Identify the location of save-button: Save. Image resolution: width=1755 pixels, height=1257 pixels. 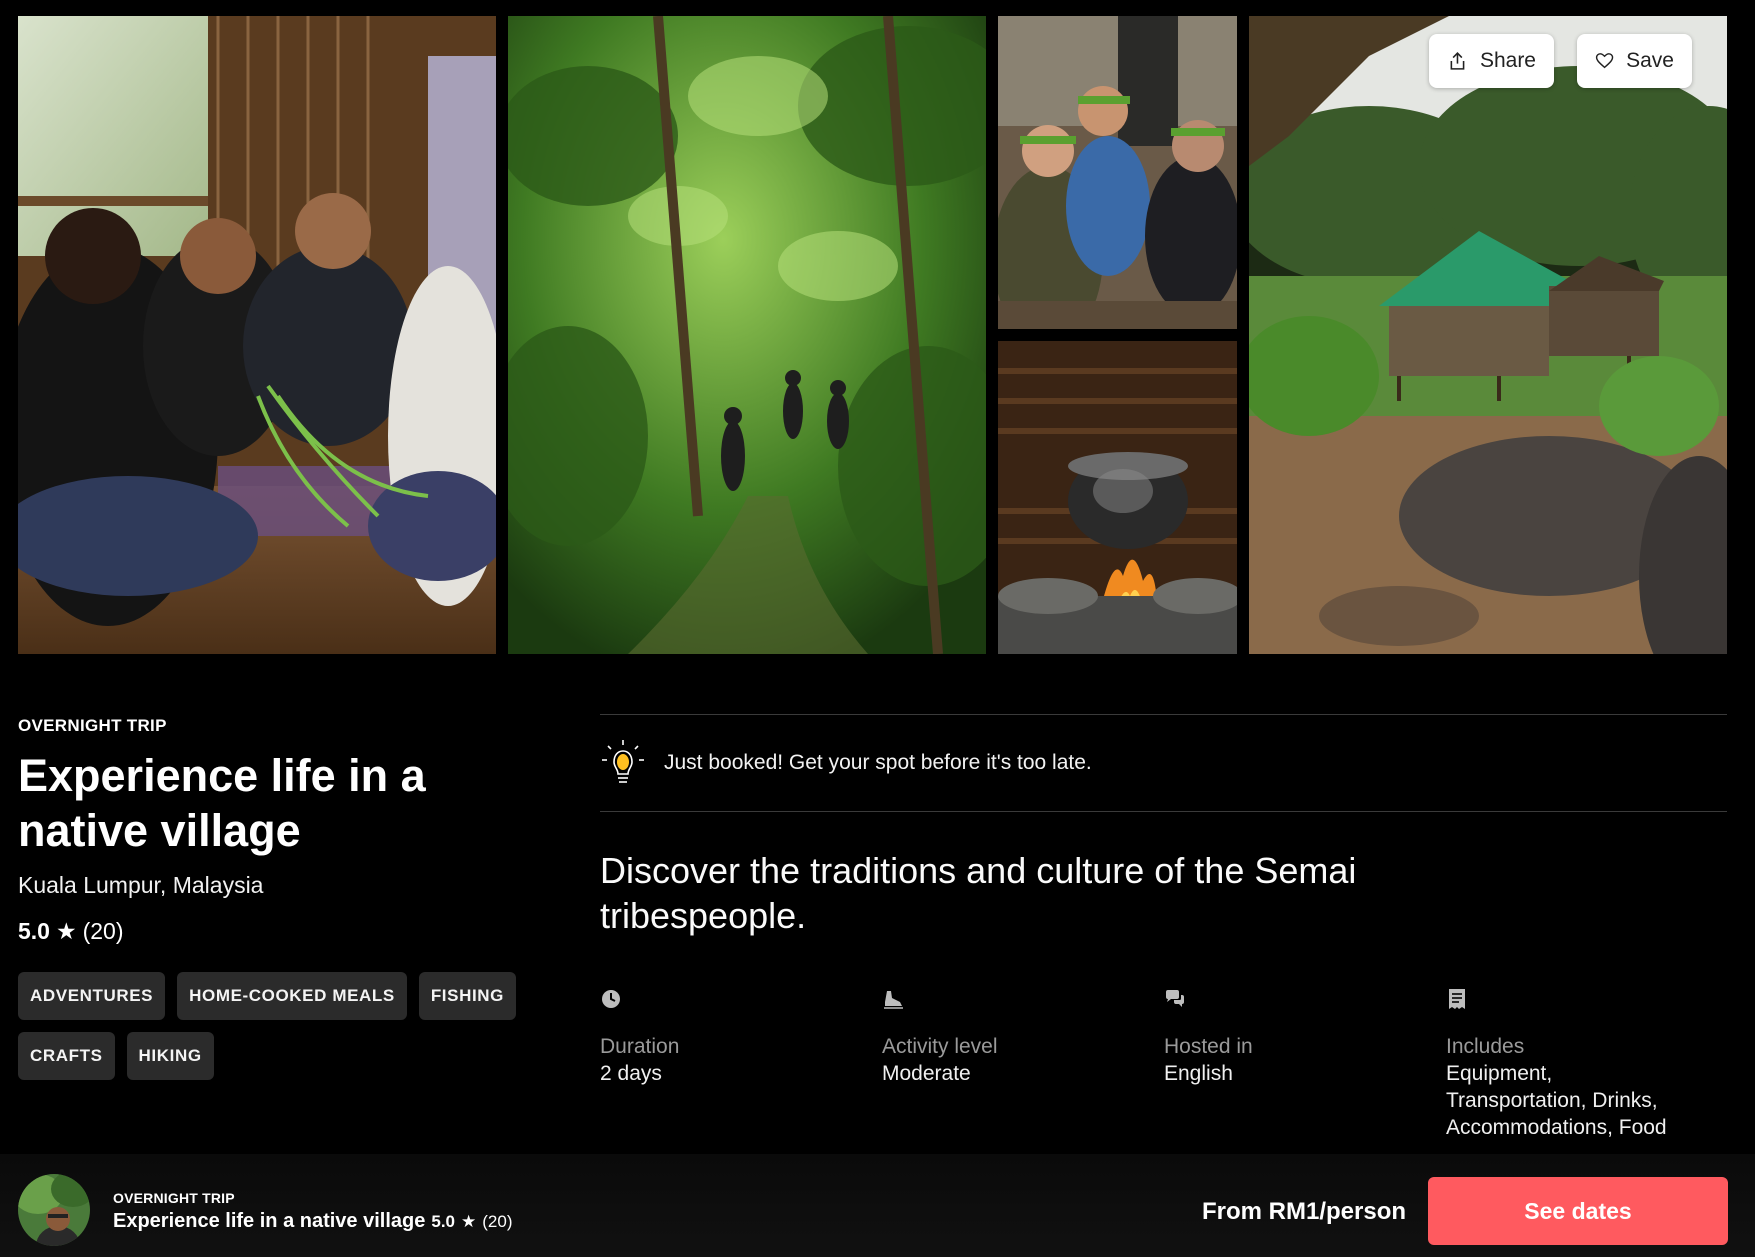
(1634, 61).